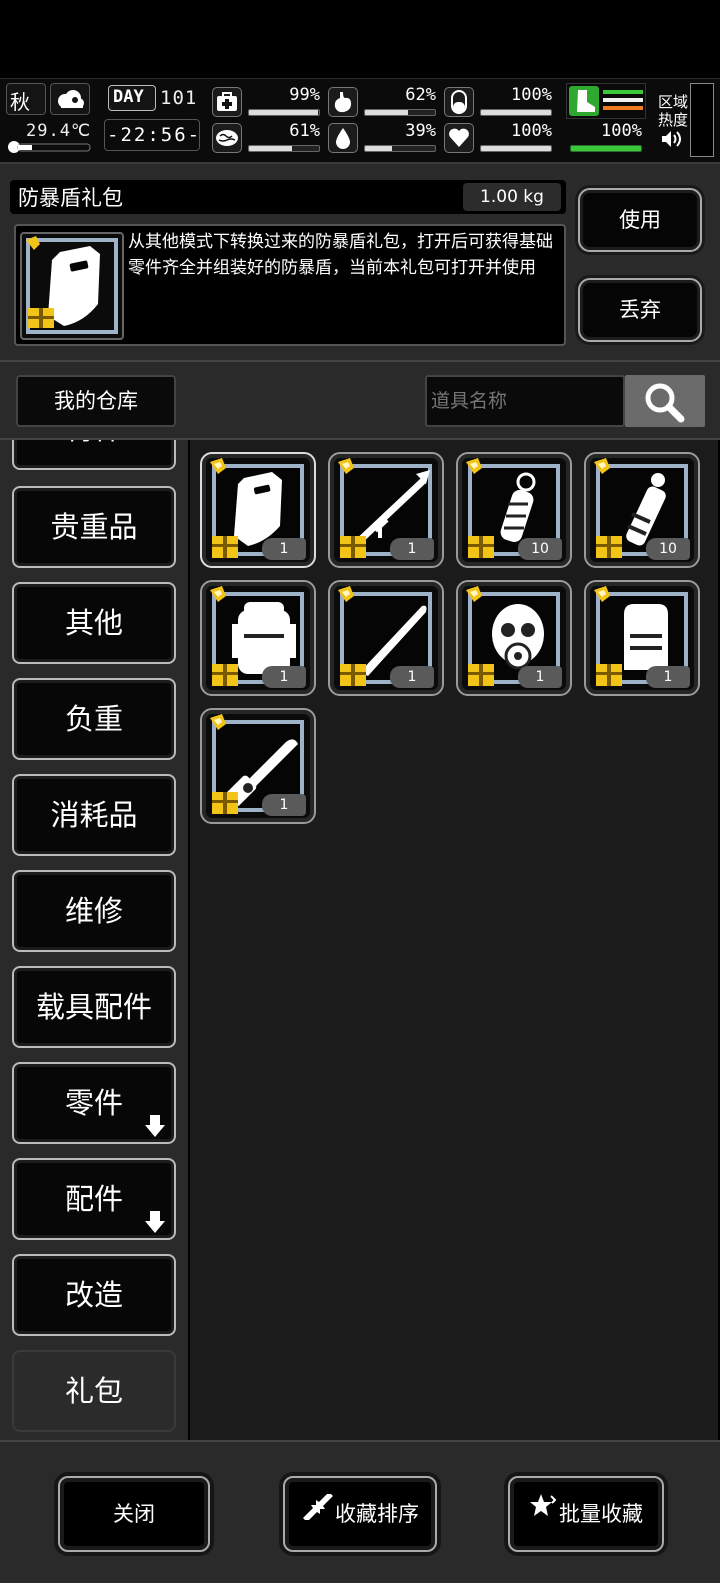 The height and width of the screenshot is (1583, 720). I want to click on star-icon, so click(544, 1513).